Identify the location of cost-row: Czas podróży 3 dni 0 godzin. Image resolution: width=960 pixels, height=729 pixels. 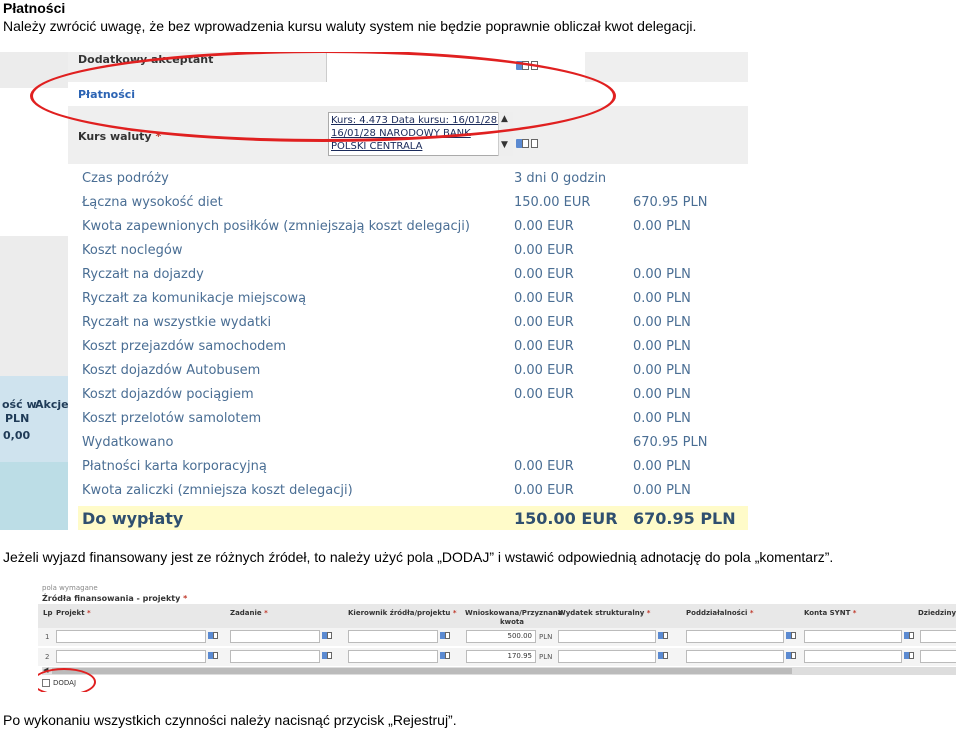
(415, 179).